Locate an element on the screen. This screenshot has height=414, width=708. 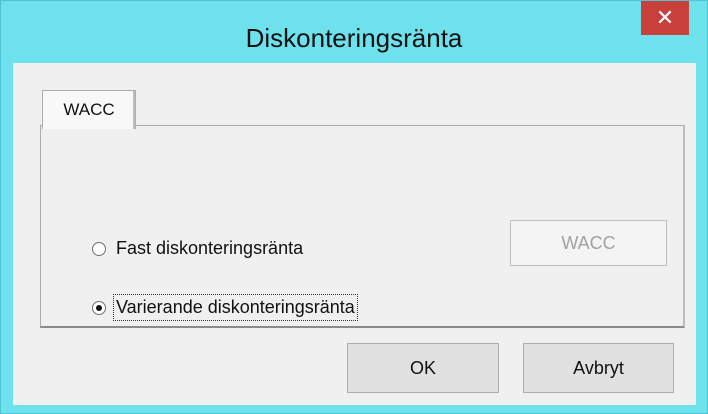
variable-rate-label: Varierande diskonteringsränta is located at coordinates (235, 307).